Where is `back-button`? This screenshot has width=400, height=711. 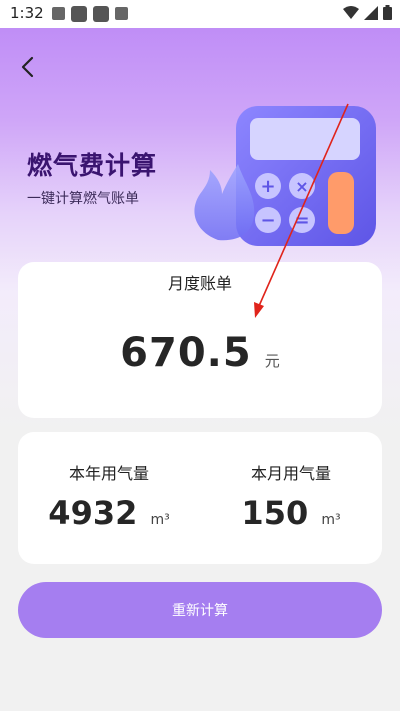
back-button is located at coordinates (29, 67).